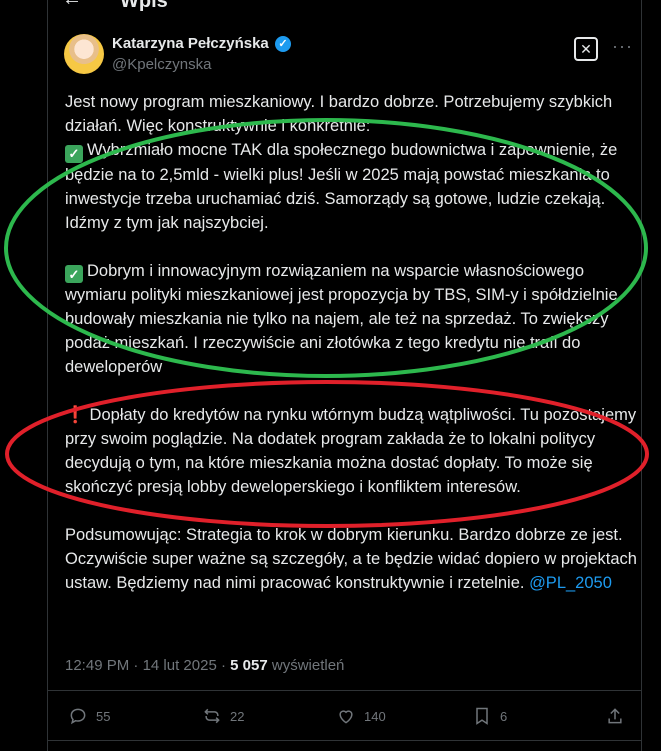  I want to click on top-bar: ← Wpis, so click(330, 6).